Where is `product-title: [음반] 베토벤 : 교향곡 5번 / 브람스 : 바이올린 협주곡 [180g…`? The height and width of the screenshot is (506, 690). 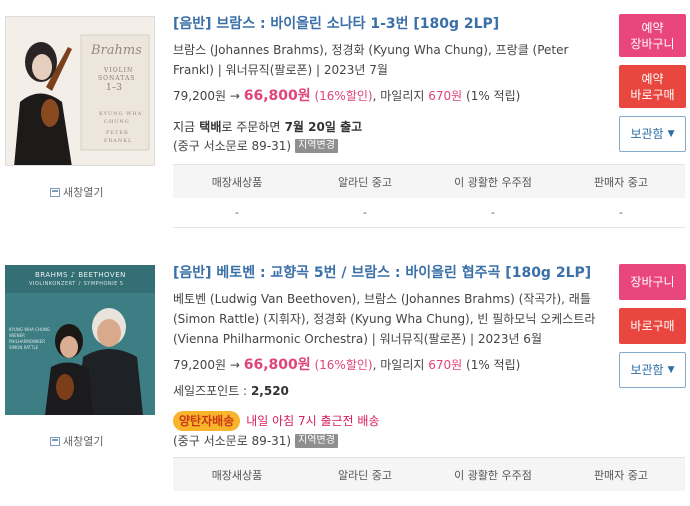
product-title: [음반] 베토벤 : 교향곡 5번 / 브람스 : 바이올린 협주곡 [180g… is located at coordinates (390, 273).